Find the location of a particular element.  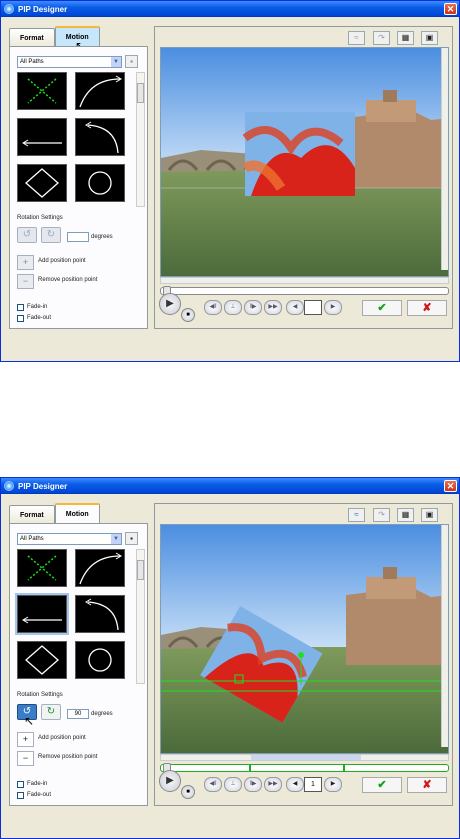

rotate-icon: ↷ is located at coordinates (381, 37).